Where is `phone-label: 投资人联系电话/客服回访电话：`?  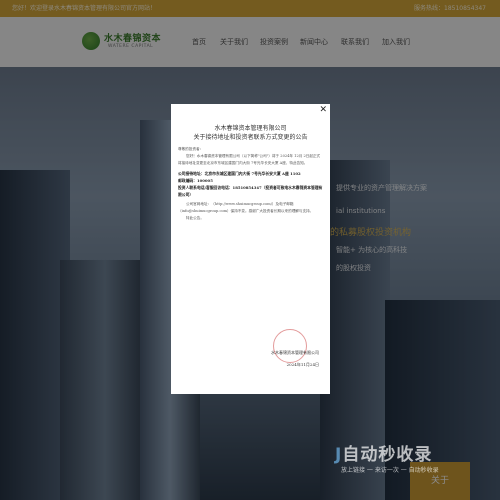
phone-label: 投资人联系电话/客服回访电话： is located at coordinates (205, 187).